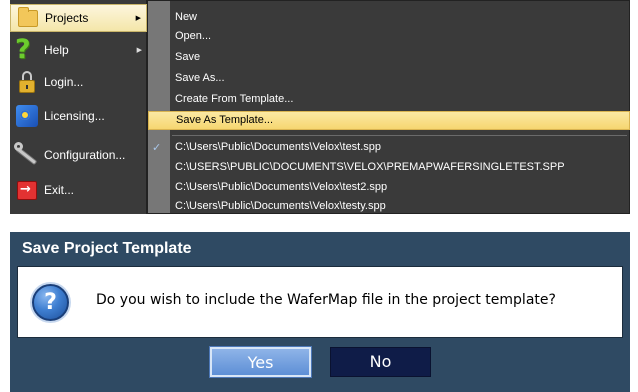 This screenshot has width=638, height=392. What do you see at coordinates (78, 49) in the screenshot?
I see `menu-item-help: ? Help ▶` at bounding box center [78, 49].